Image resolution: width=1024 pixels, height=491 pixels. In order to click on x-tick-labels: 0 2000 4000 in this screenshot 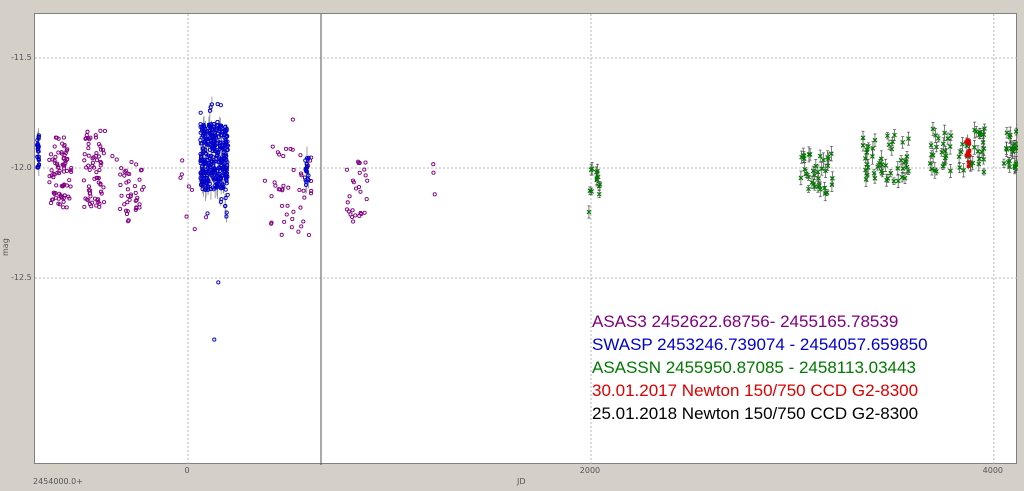, I will do `click(594, 470)`.